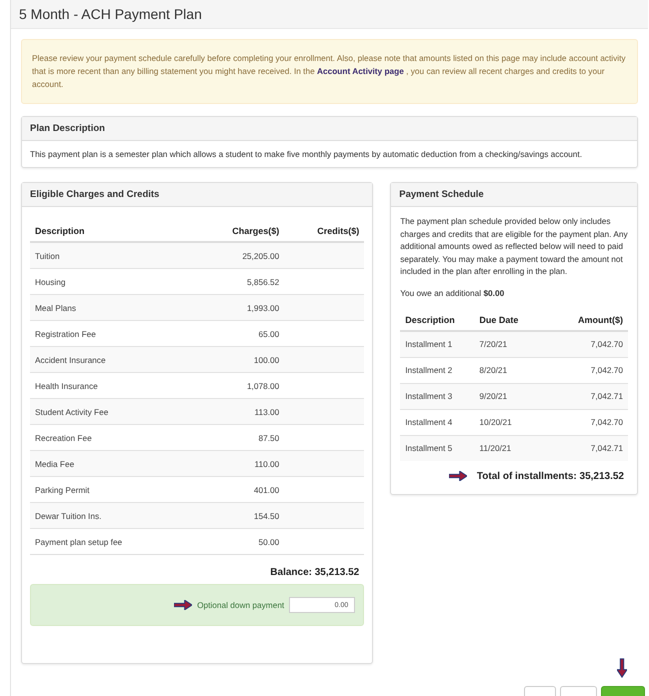  Describe the element at coordinates (437, 343) in the screenshot. I see `table-cell: Installment 1` at that location.